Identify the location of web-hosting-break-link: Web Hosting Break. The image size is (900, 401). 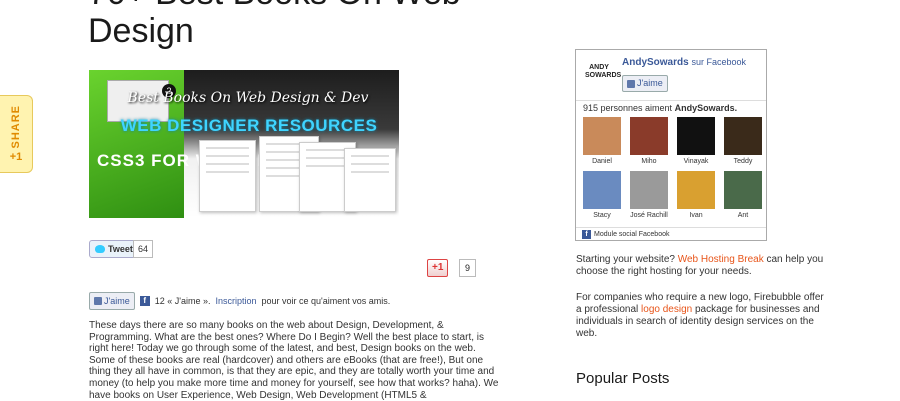
(721, 259).